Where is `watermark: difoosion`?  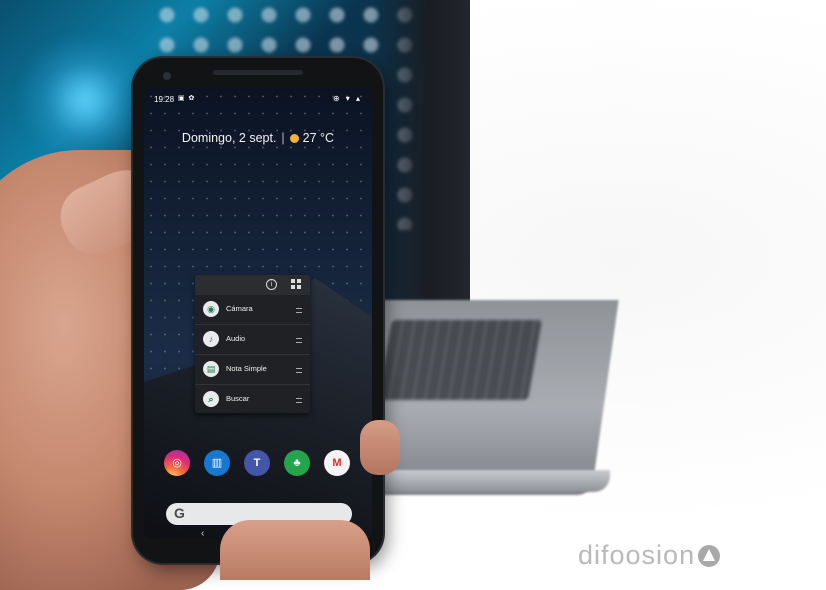 watermark: difoosion is located at coordinates (649, 555).